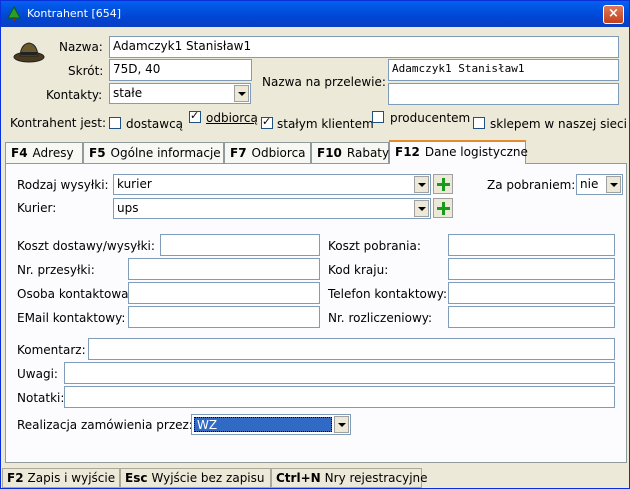  I want to click on status-label: Nry rejestracyjne, so click(376, 478).